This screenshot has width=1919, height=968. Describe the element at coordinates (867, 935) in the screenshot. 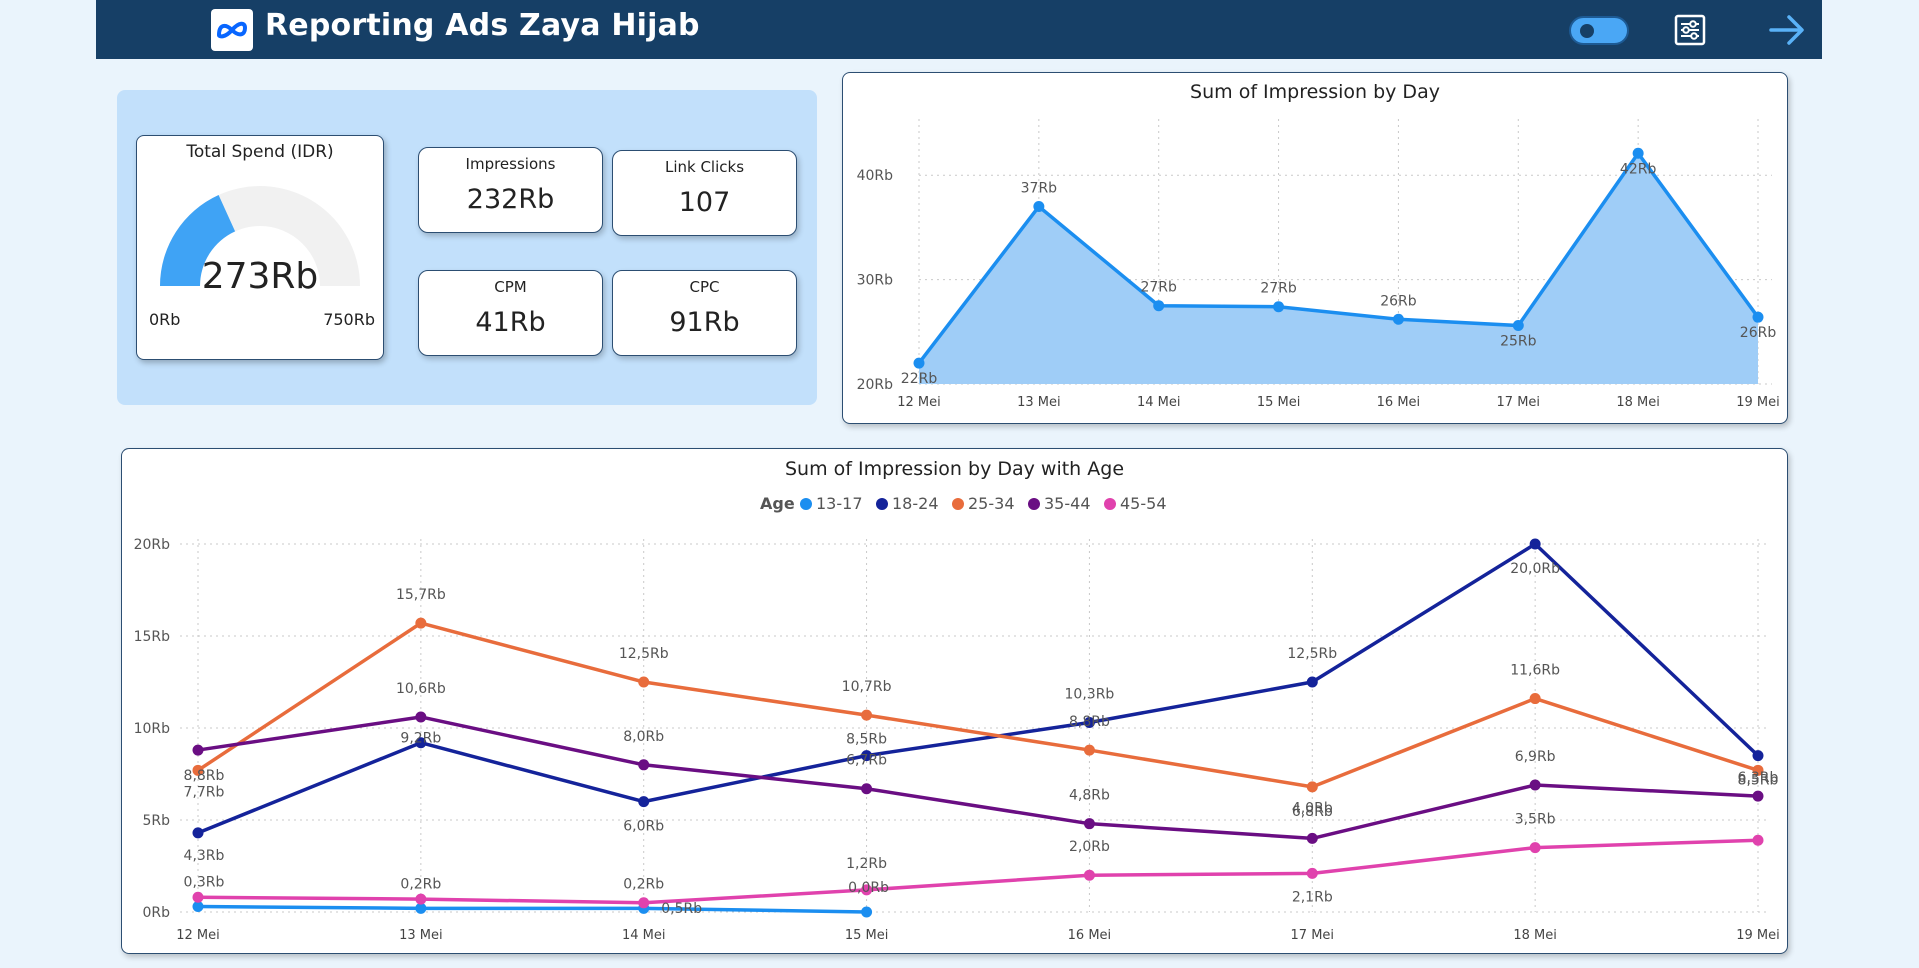

I see `x-tick-label: 15 Mei` at that location.